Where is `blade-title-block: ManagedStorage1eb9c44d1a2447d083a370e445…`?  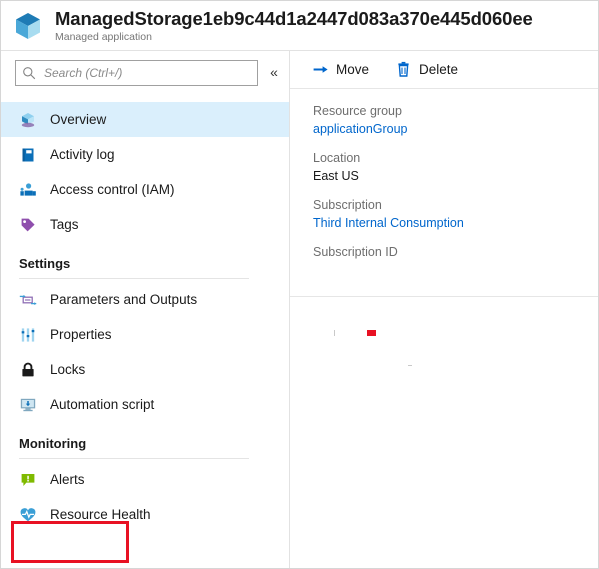
blade-title-block: ManagedStorage1eb9c44d1a2447d083a370e445… is located at coordinates (294, 26).